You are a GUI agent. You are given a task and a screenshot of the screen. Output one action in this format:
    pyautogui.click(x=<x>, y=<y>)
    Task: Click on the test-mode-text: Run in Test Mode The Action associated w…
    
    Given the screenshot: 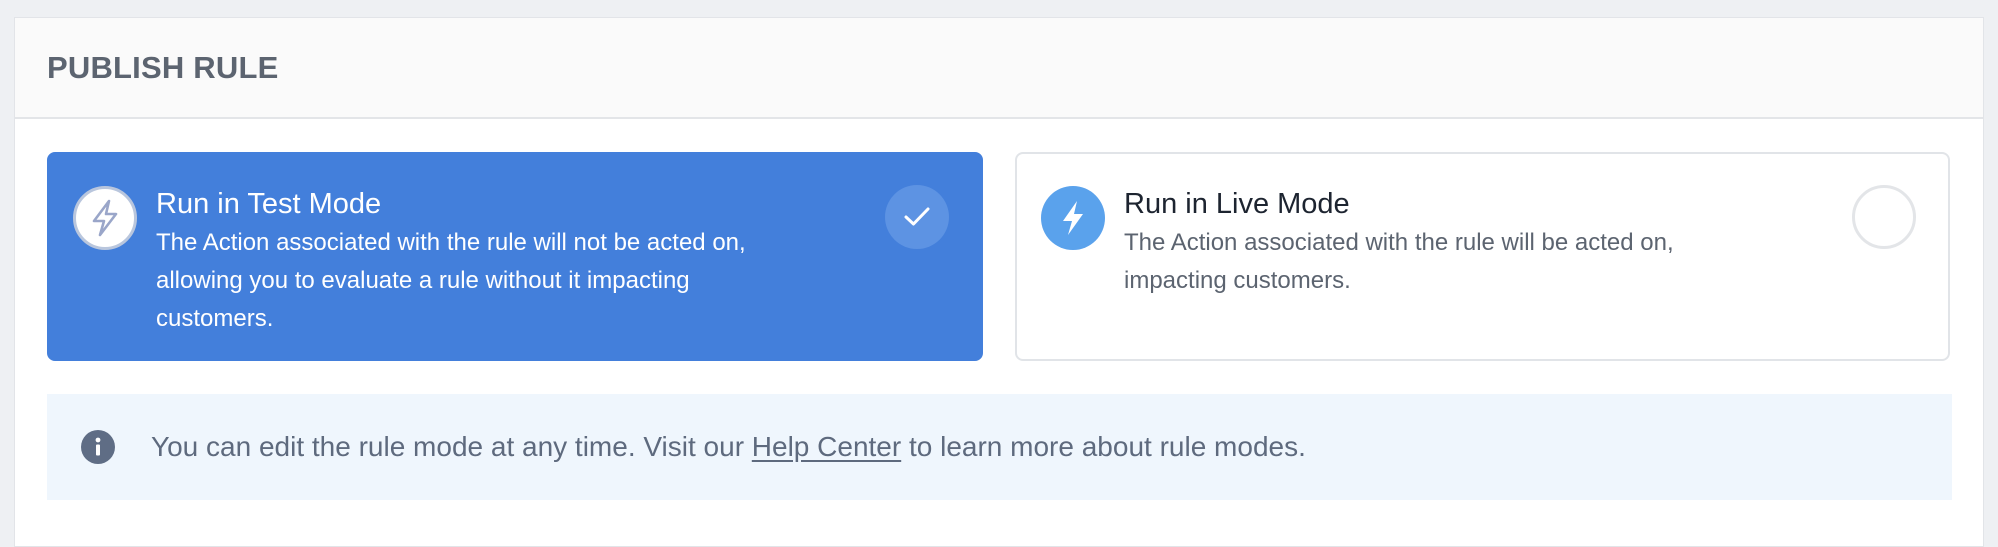 What is the action you would take?
    pyautogui.click(x=476, y=262)
    